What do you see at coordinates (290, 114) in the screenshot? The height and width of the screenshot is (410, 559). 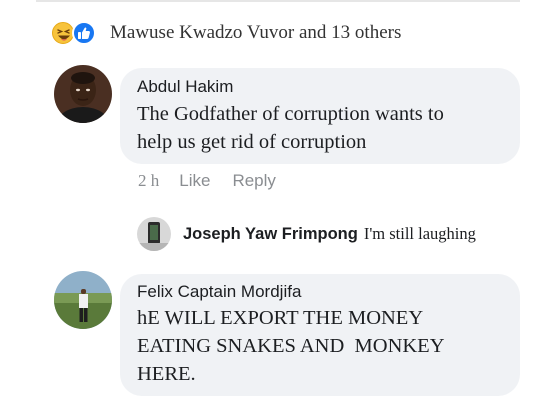 I see `comment-text-line: The Godfather of corruption wants to` at bounding box center [290, 114].